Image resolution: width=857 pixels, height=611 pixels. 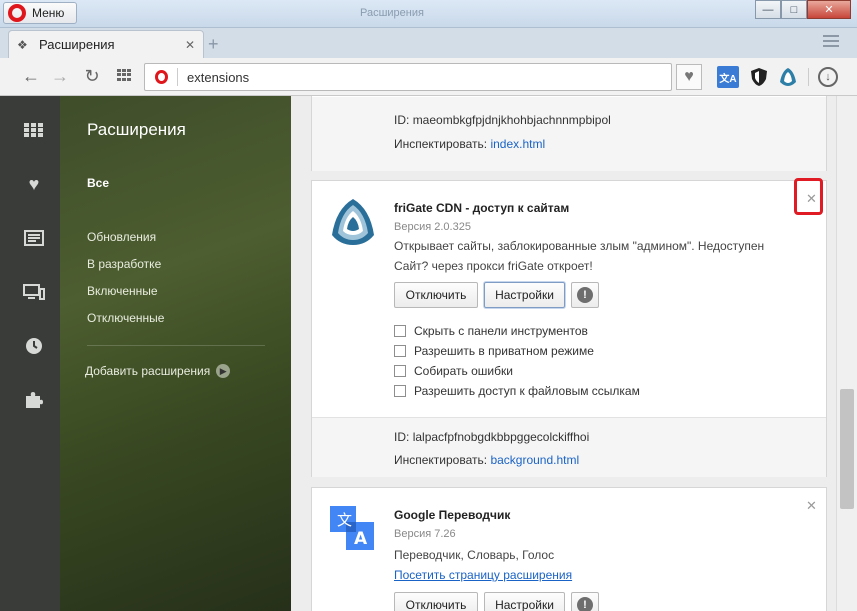 What do you see at coordinates (98, 183) in the screenshot?
I see `filter-all: Все` at bounding box center [98, 183].